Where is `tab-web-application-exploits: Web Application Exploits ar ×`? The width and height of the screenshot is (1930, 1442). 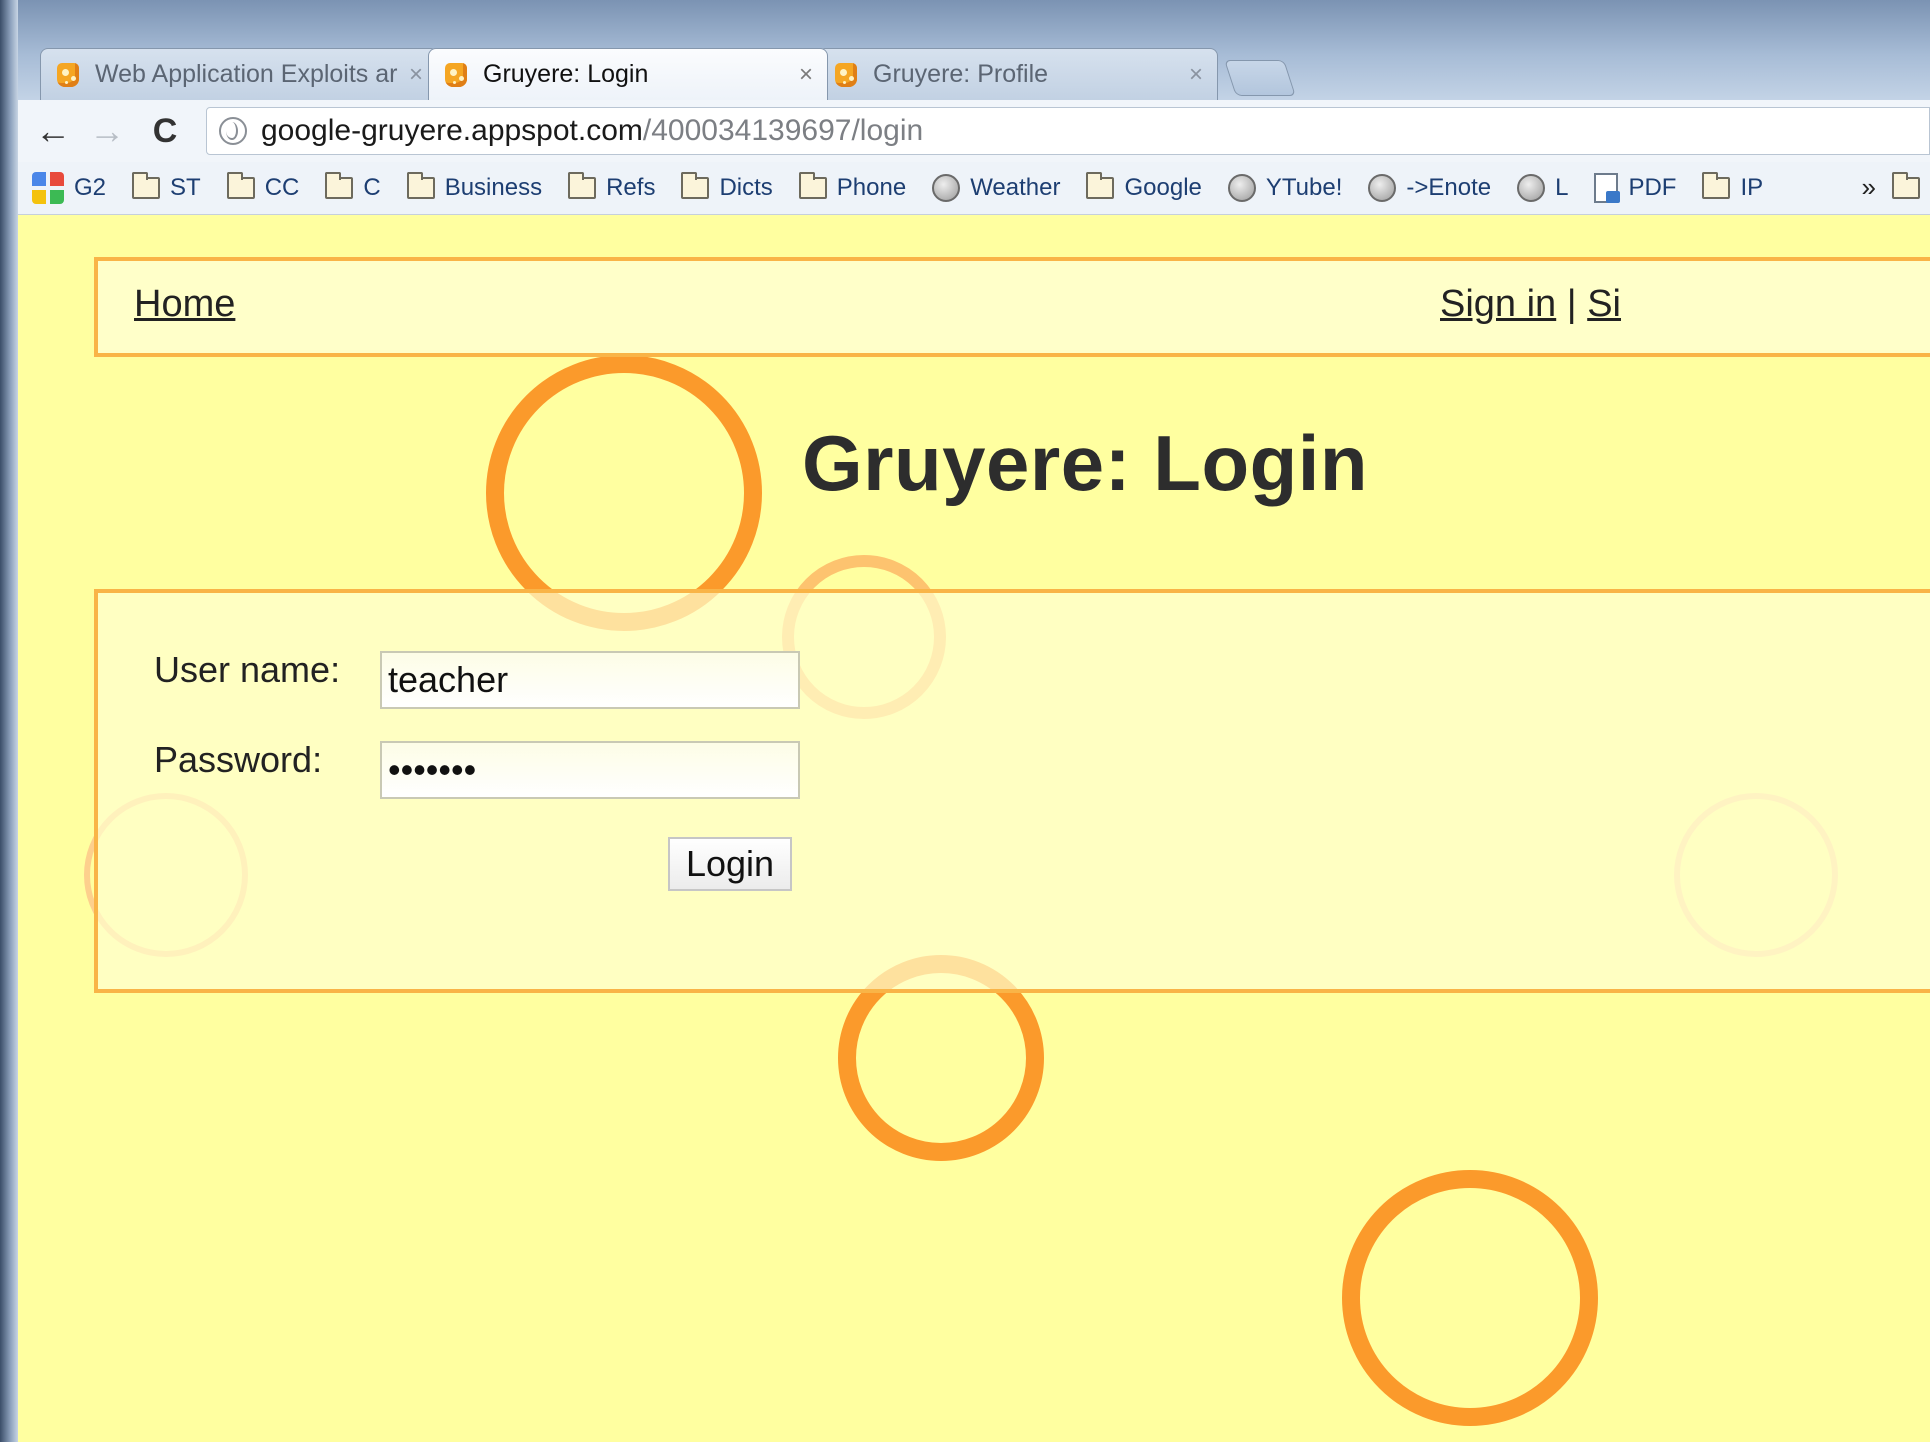 tab-web-application-exploits: Web Application Exploits ar × is located at coordinates (239, 74).